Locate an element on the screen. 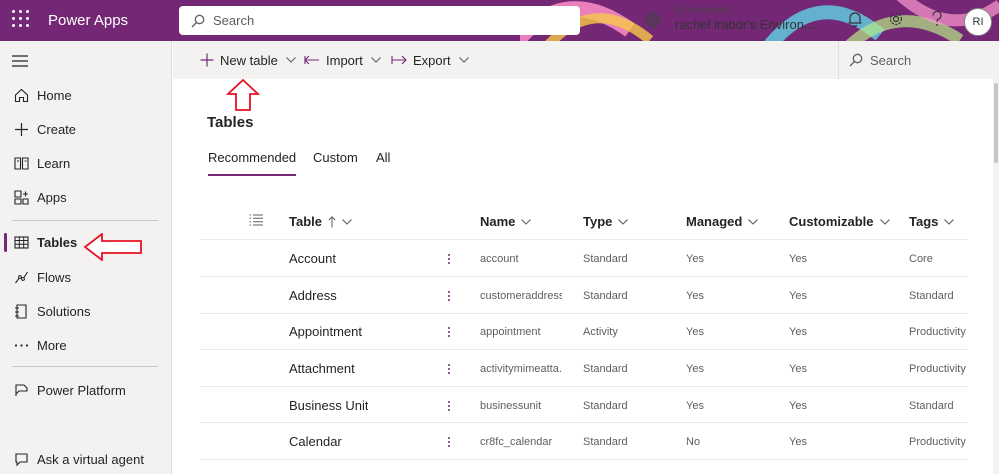  row-managed: No is located at coordinates (693, 441).